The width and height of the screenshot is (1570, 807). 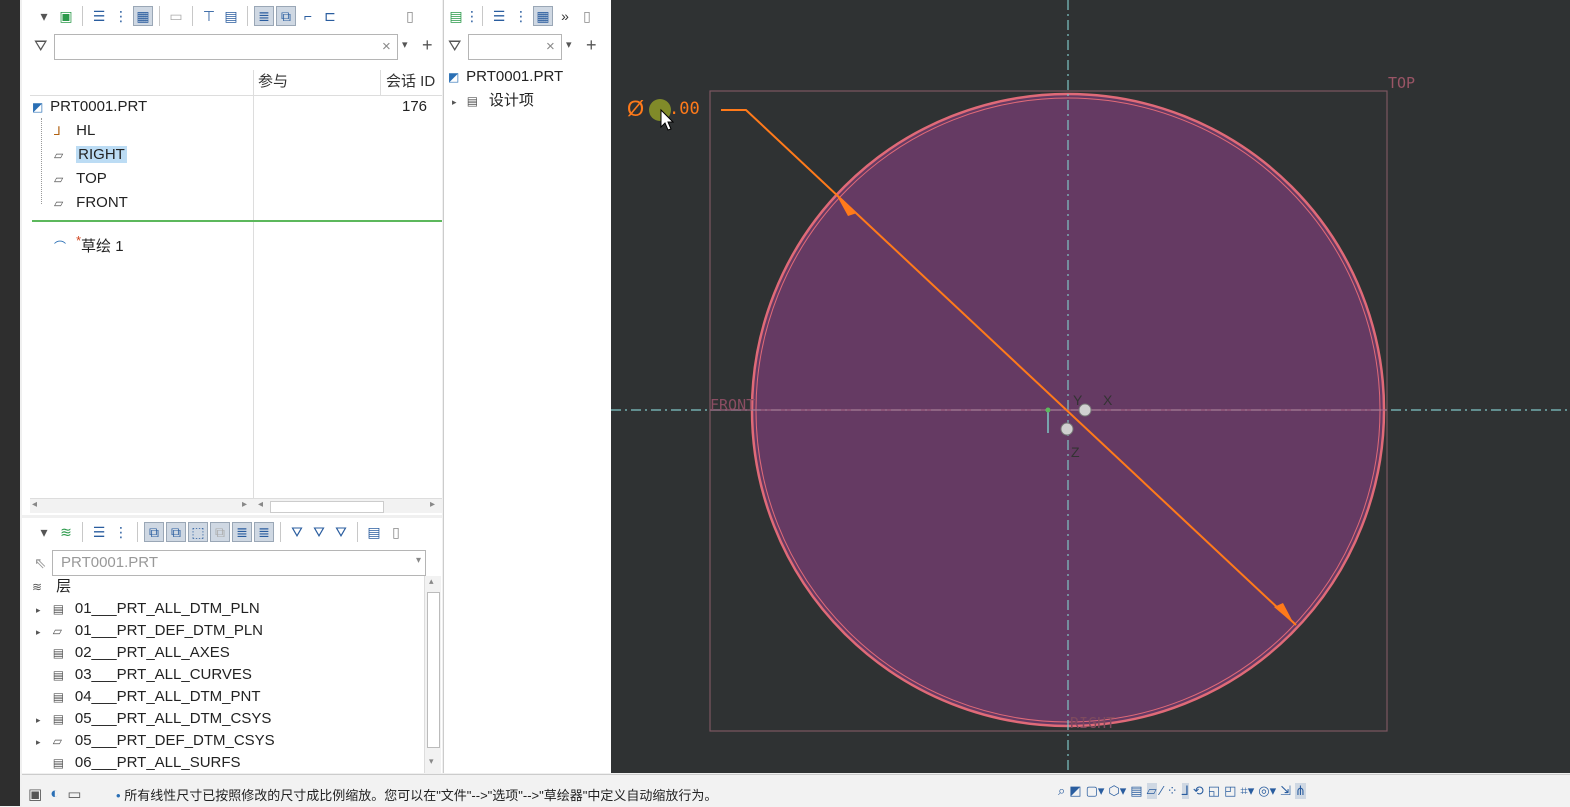 What do you see at coordinates (454, 47) in the screenshot?
I see `filter-icon: ⛛` at bounding box center [454, 47].